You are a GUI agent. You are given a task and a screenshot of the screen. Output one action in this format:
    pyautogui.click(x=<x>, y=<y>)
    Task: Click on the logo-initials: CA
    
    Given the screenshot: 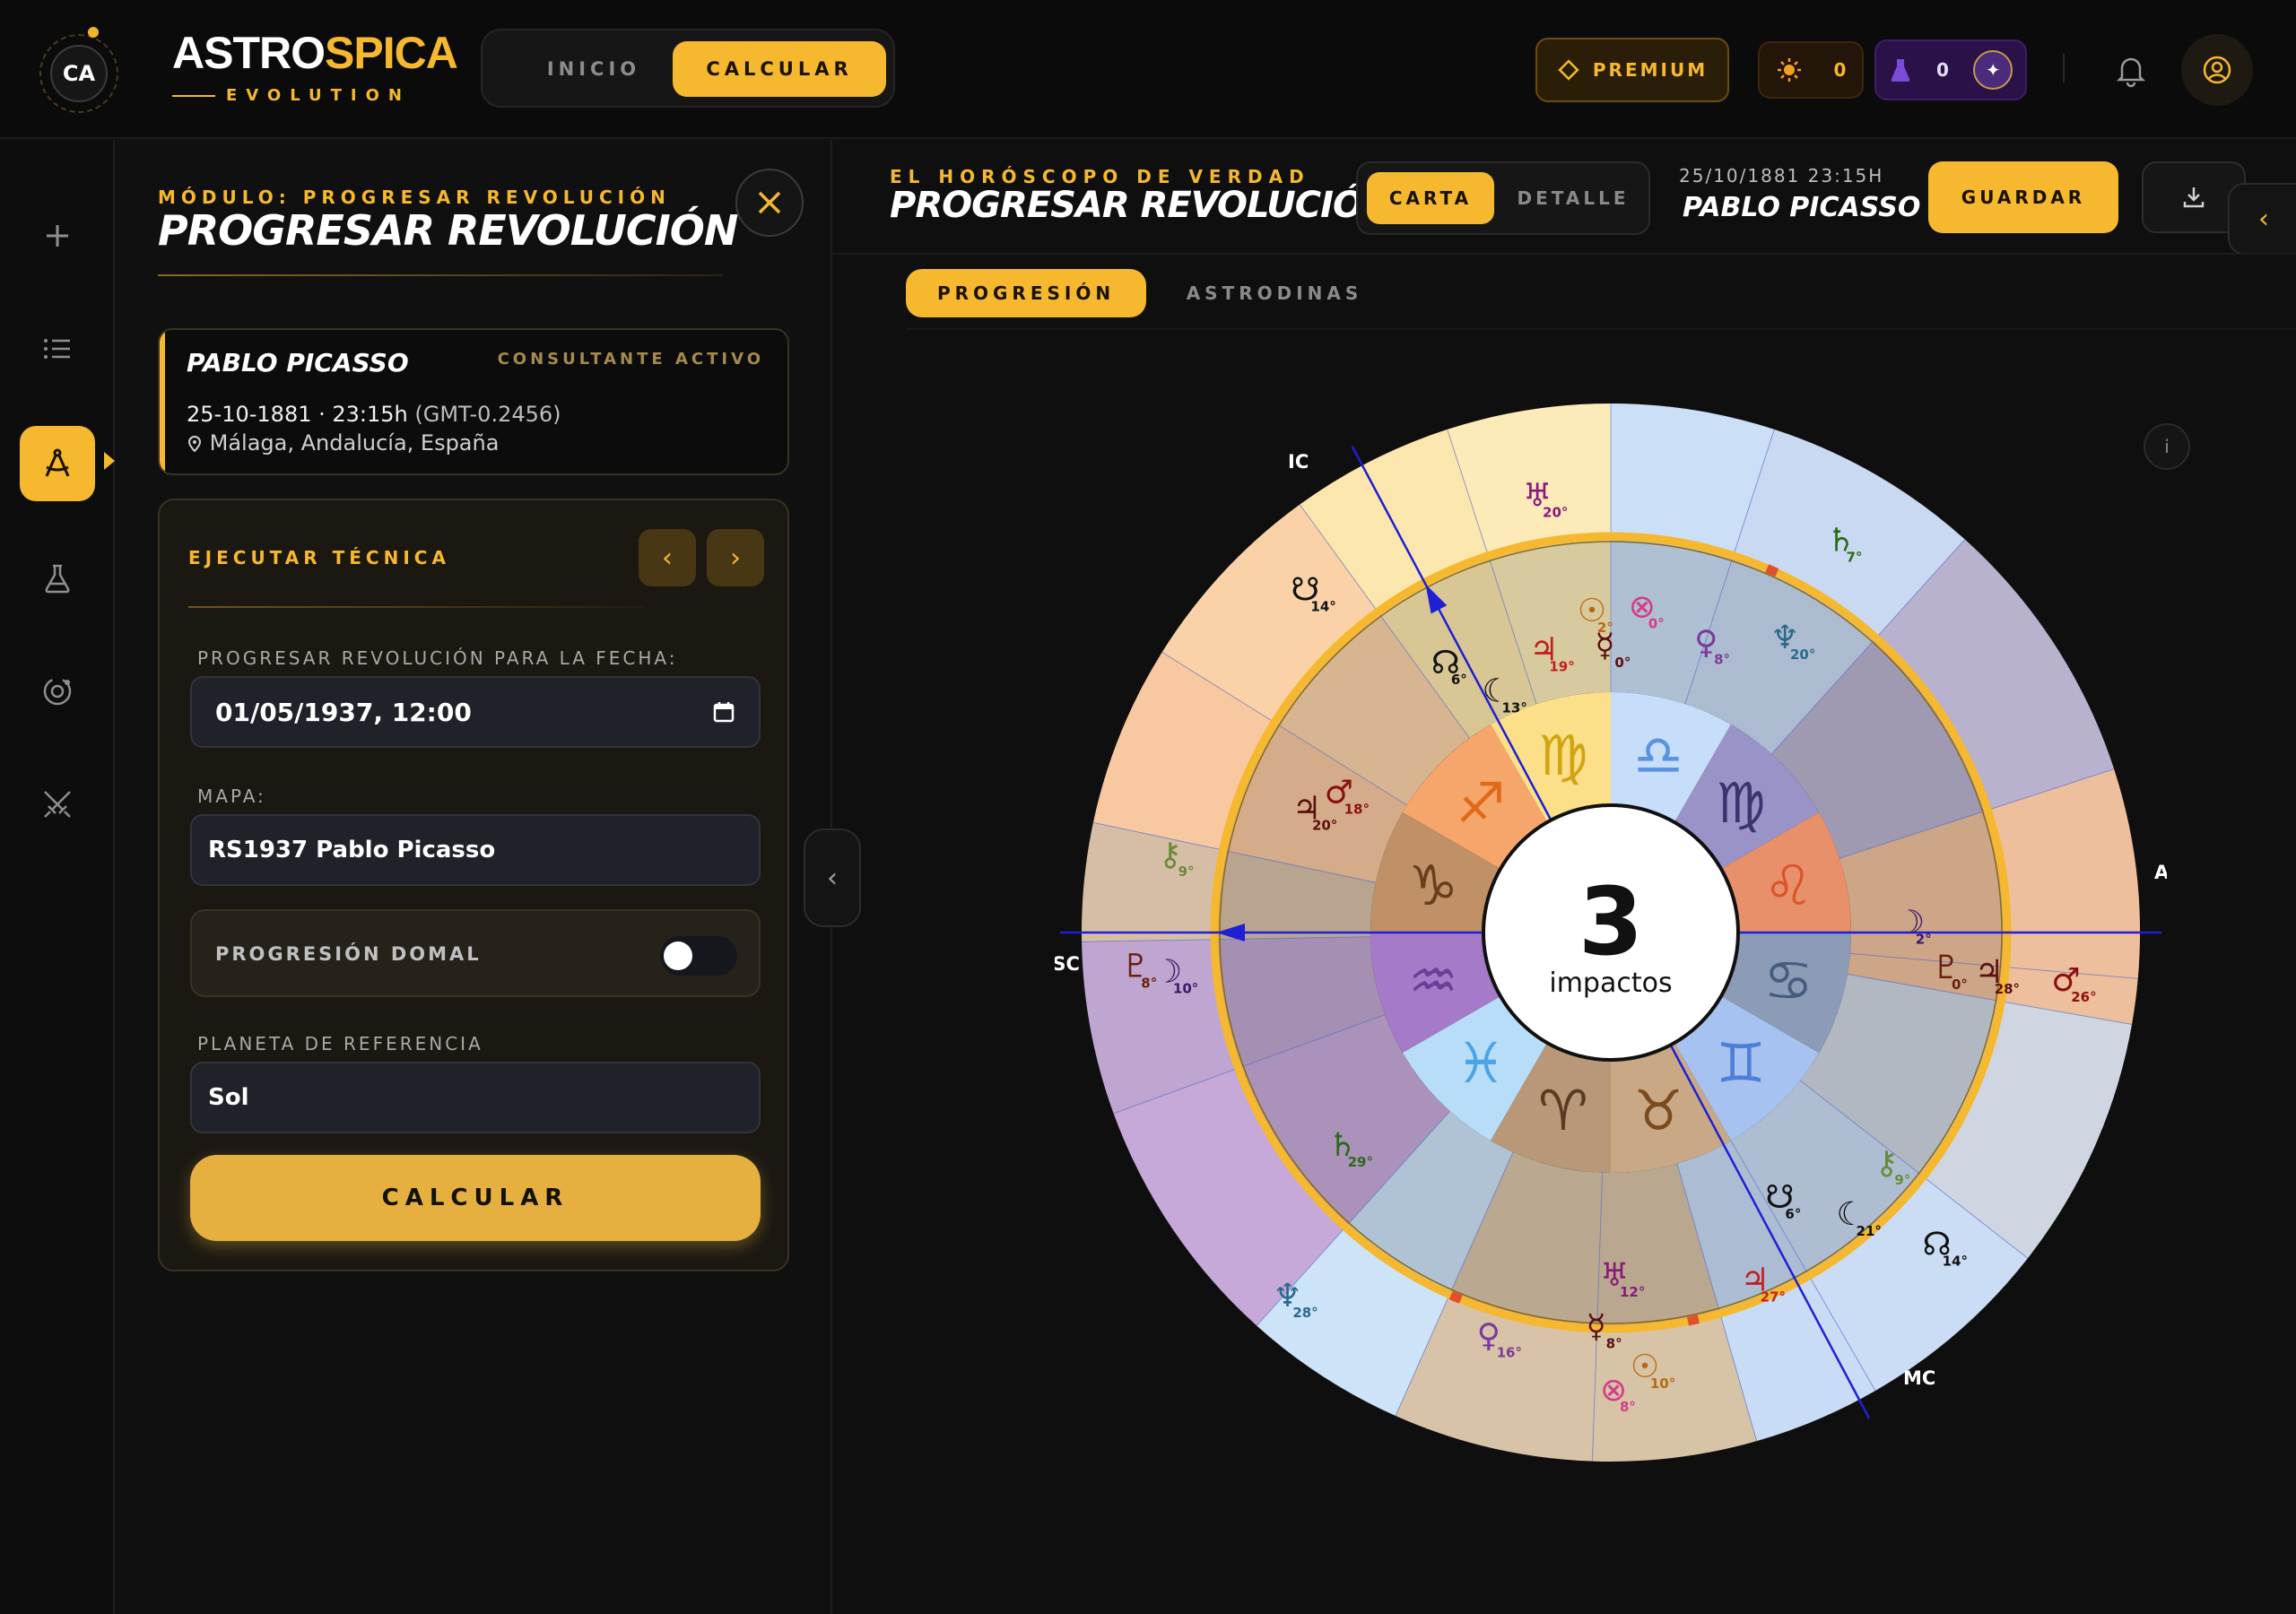 What is the action you would take?
    pyautogui.click(x=79, y=73)
    